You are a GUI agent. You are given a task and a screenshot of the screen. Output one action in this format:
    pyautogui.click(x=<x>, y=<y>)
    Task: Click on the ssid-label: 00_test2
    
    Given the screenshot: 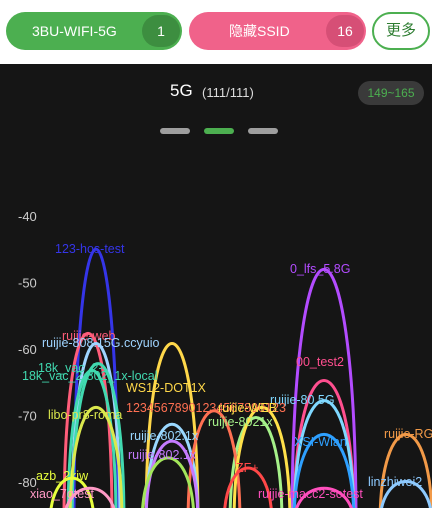 What is the action you would take?
    pyautogui.click(x=320, y=362)
    